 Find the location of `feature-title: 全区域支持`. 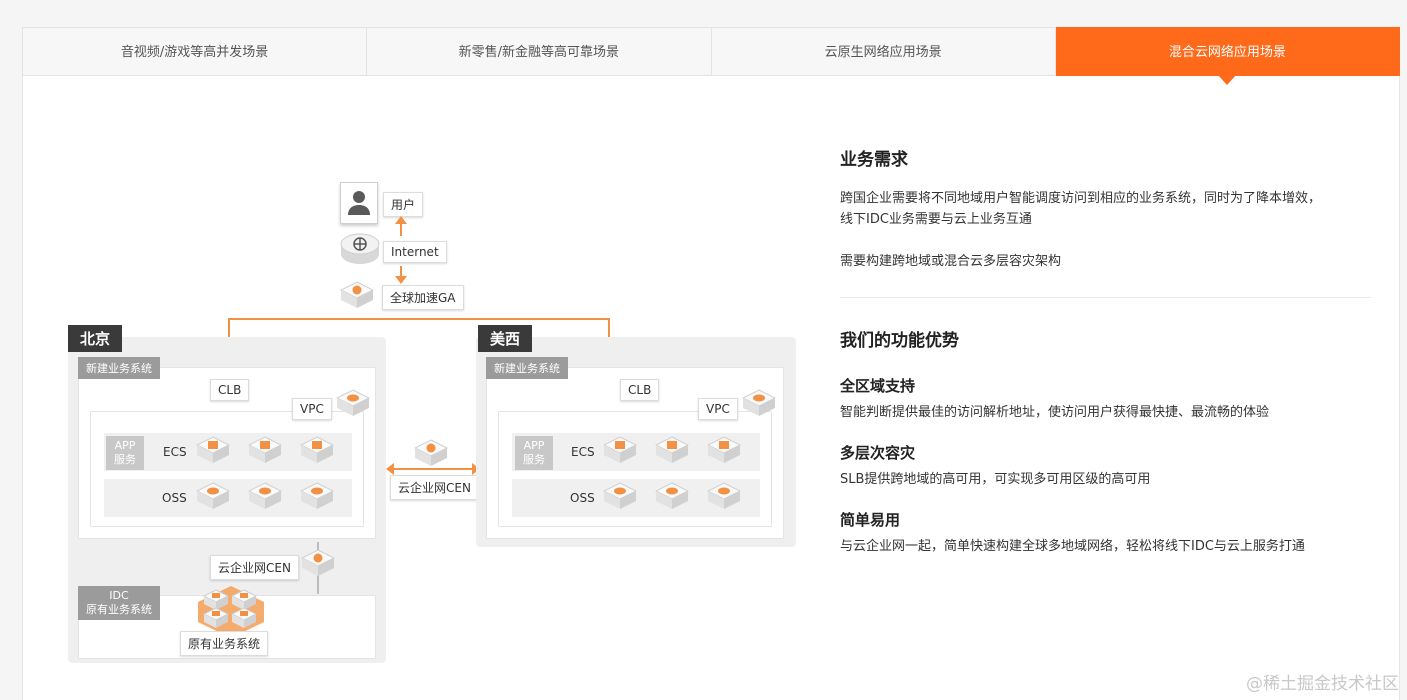

feature-title: 全区域支持 is located at coordinates (878, 386).